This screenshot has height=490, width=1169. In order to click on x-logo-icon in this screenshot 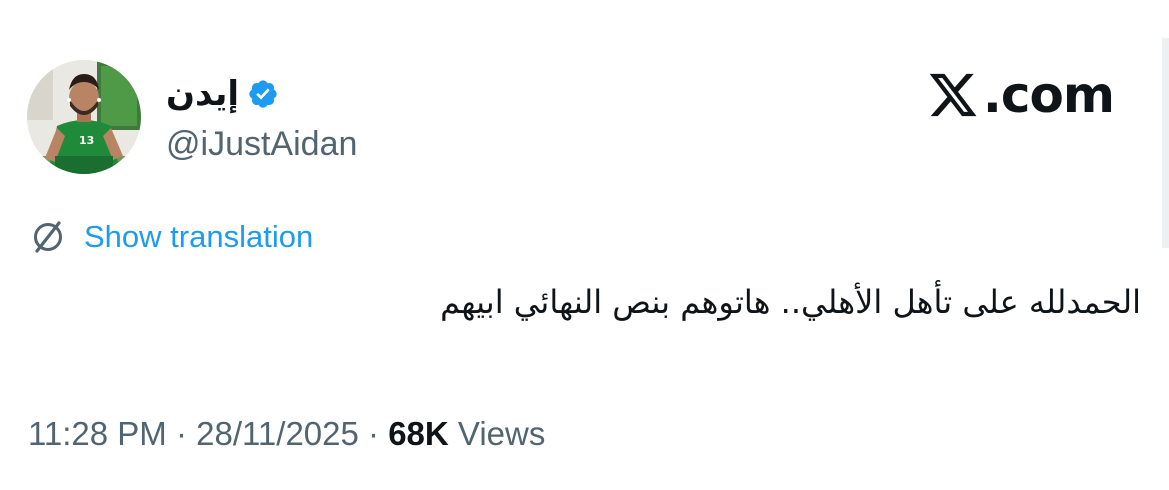, I will do `click(953, 95)`.